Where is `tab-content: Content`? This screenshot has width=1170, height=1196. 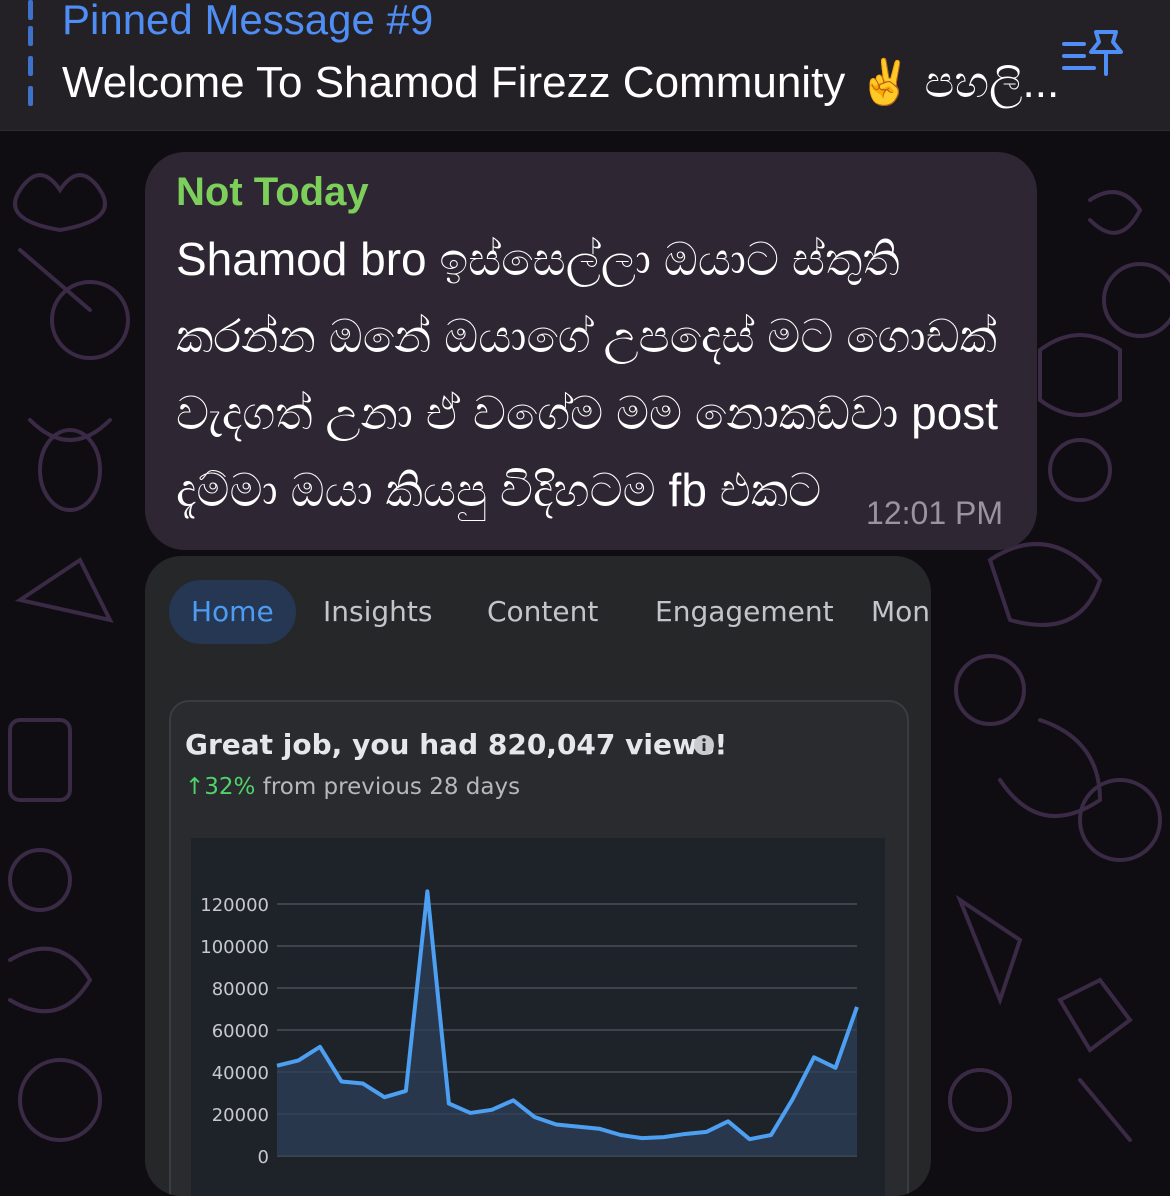 tab-content: Content is located at coordinates (542, 612).